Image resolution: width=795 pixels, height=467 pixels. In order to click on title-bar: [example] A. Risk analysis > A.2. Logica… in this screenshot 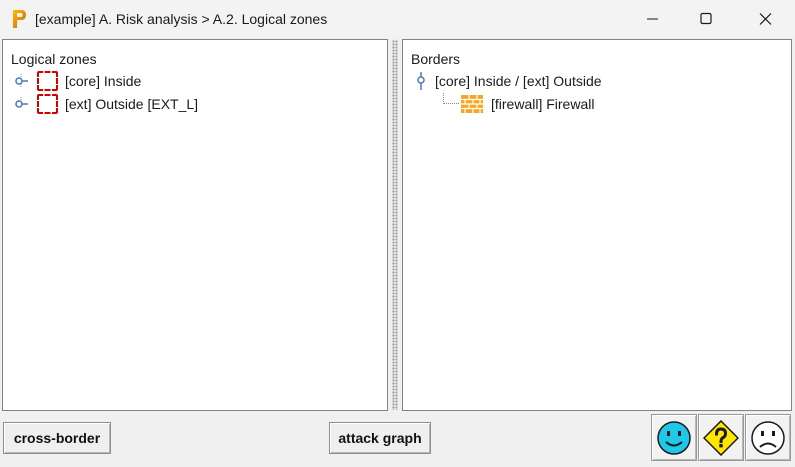, I will do `click(397, 19)`.